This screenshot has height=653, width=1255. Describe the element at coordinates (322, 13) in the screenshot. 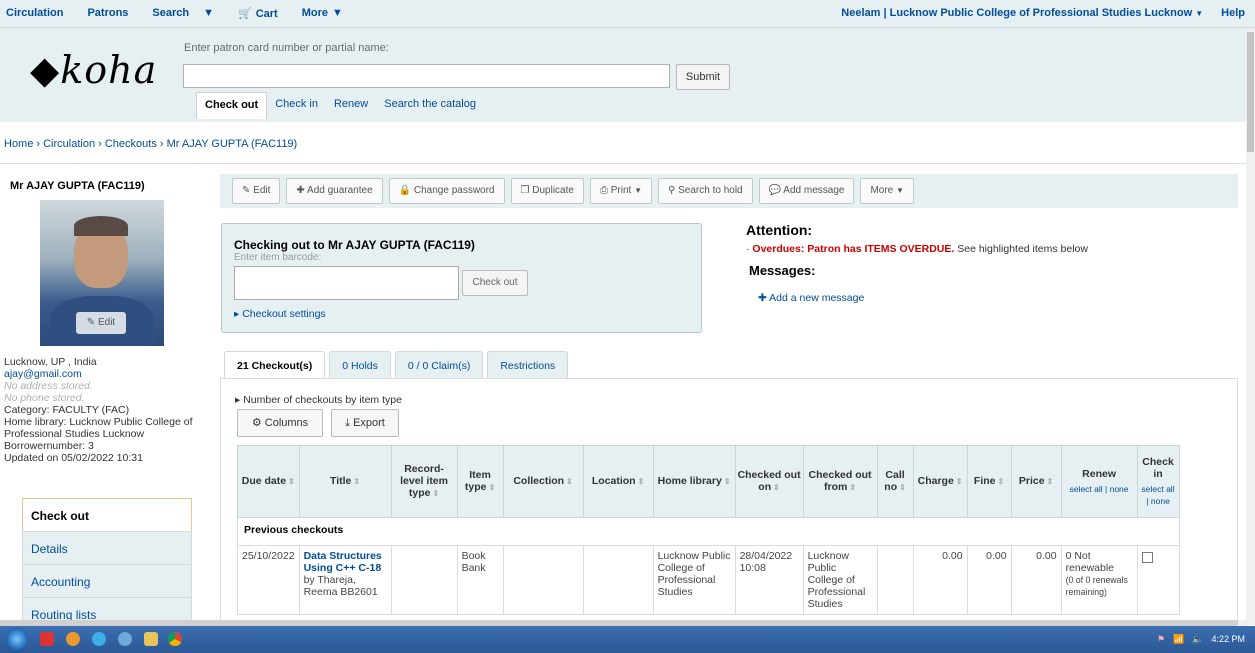

I see `nav-more: More ▼` at that location.